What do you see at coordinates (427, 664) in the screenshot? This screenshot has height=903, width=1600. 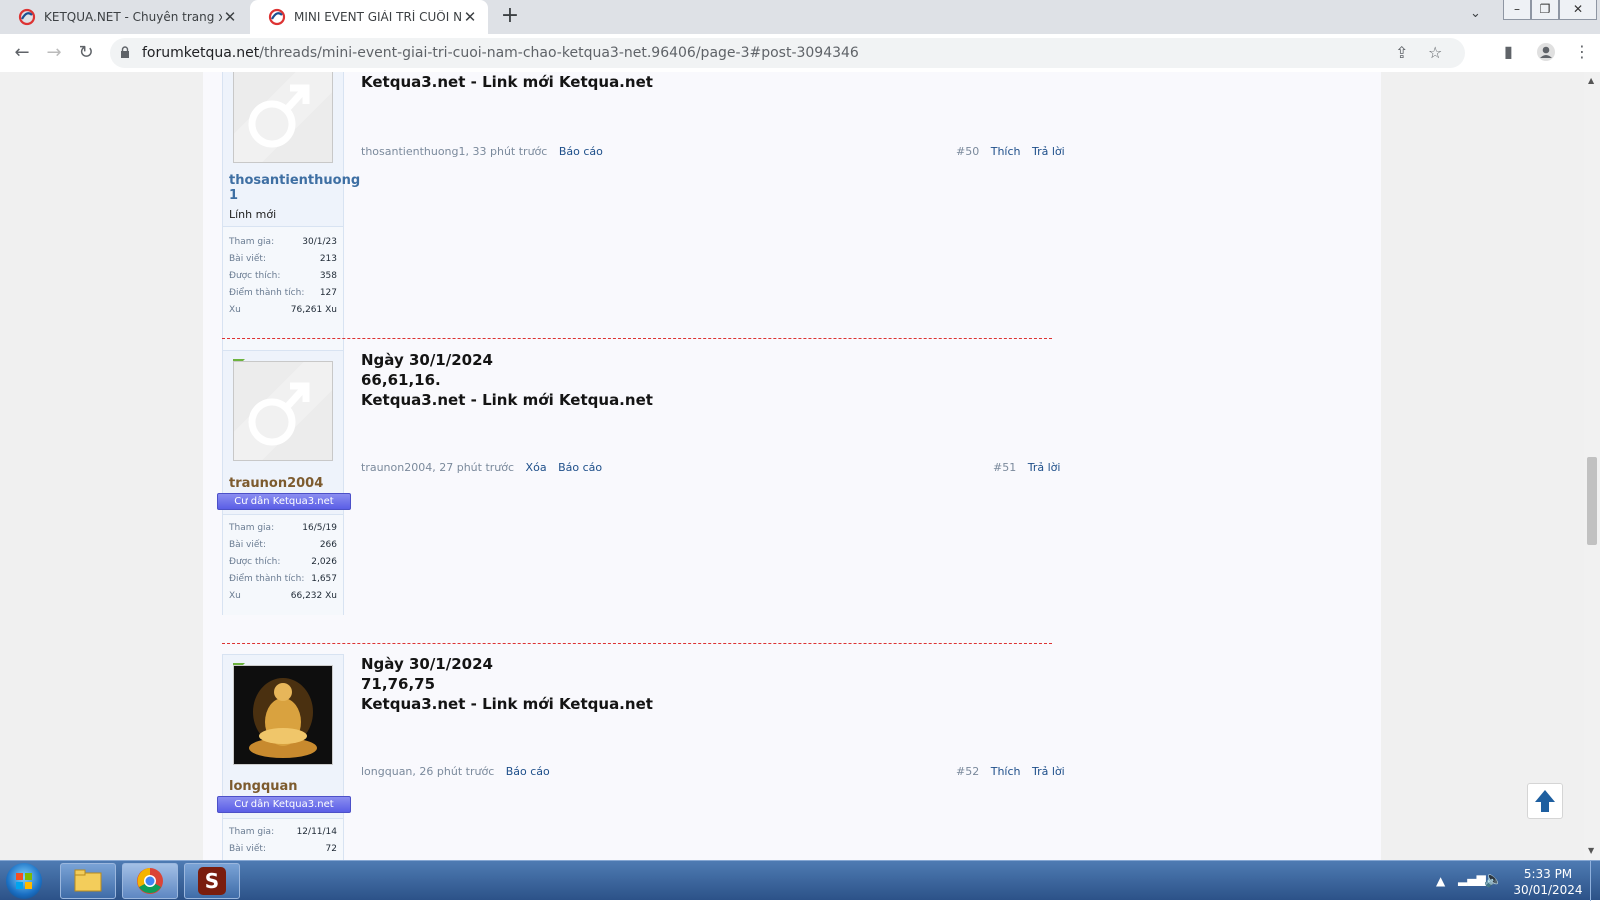 I see `post-line: Ngày 30/1/2024` at bounding box center [427, 664].